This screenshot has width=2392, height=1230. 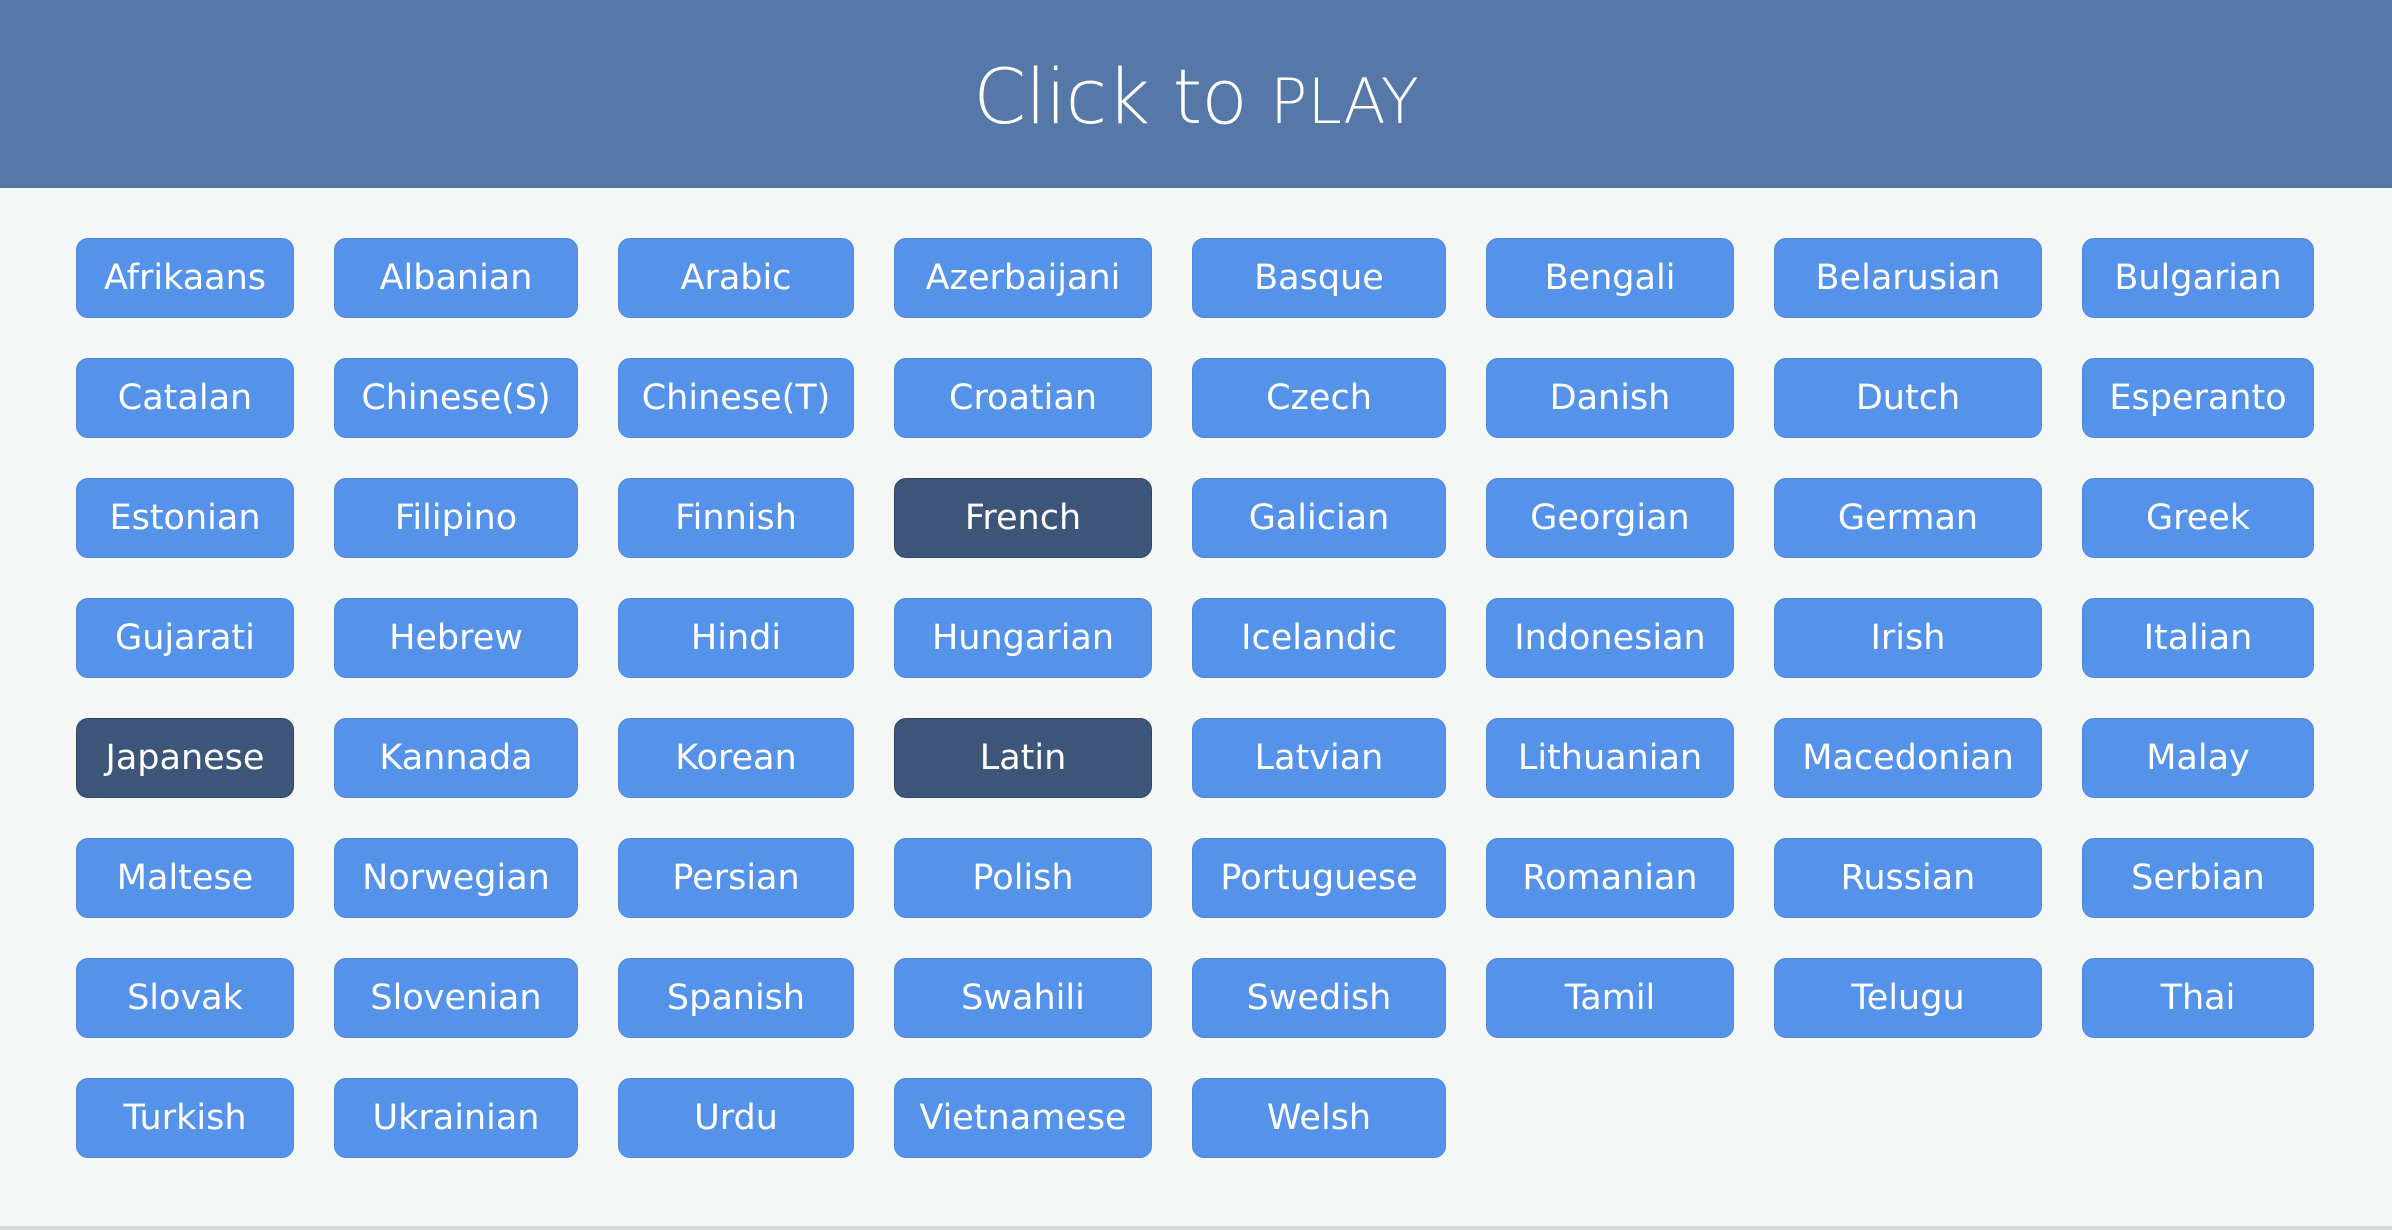 I want to click on language-button-galician: Galician, so click(x=1319, y=518).